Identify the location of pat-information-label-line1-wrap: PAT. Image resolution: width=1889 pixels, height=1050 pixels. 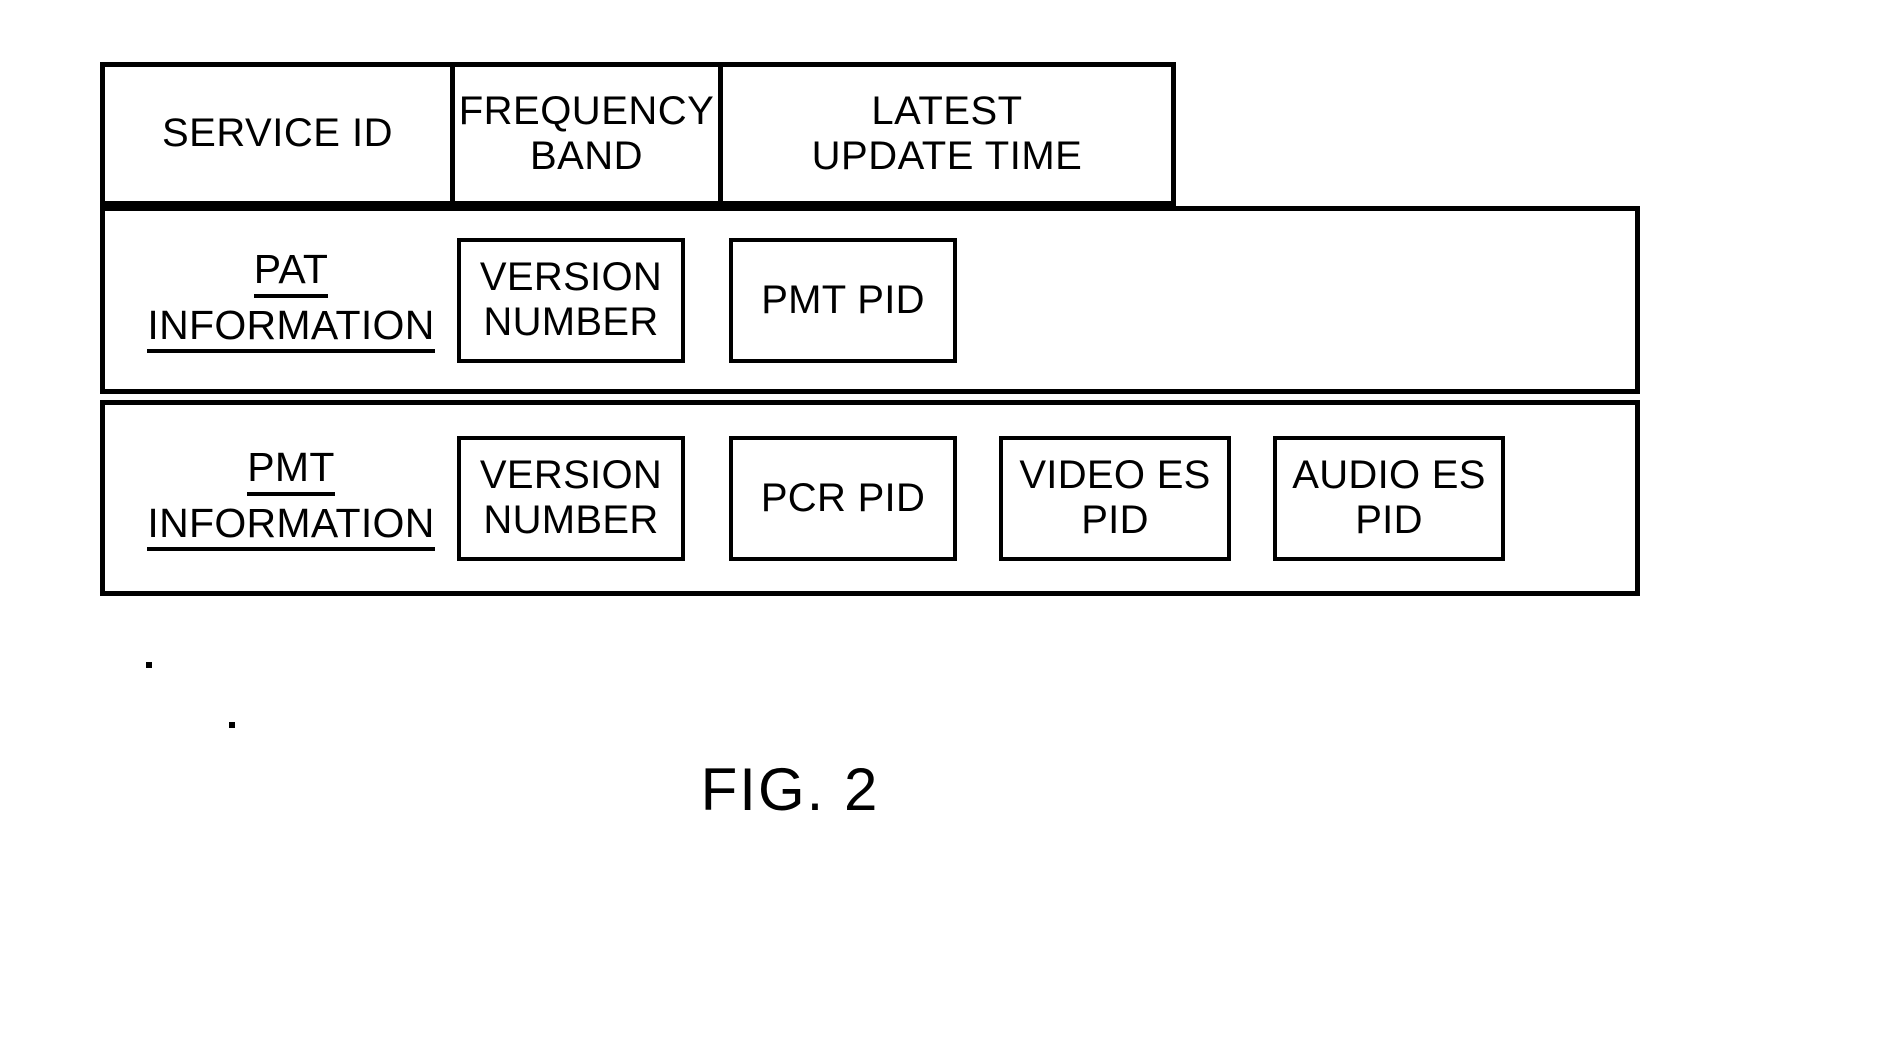
(291, 272).